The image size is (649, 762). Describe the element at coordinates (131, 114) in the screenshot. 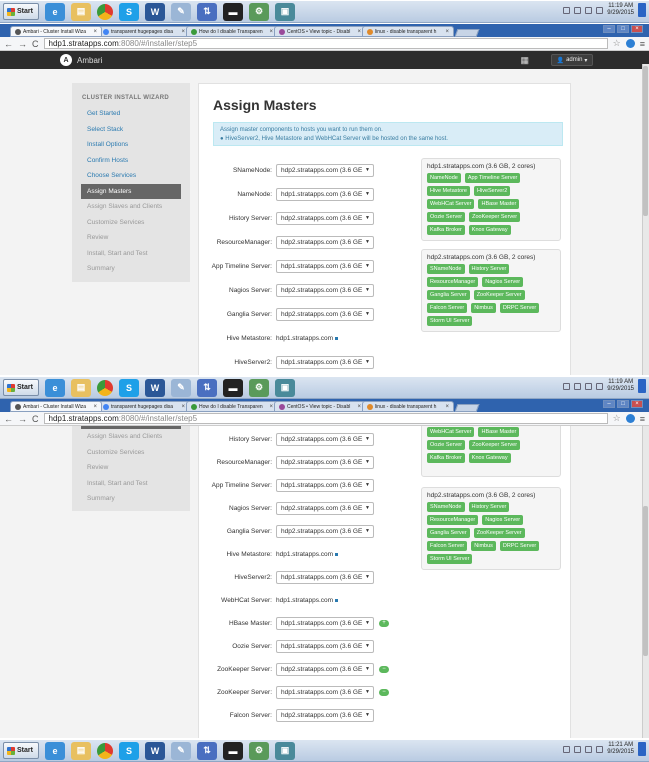

I see `sidebar-item-get-started: Get Started` at that location.